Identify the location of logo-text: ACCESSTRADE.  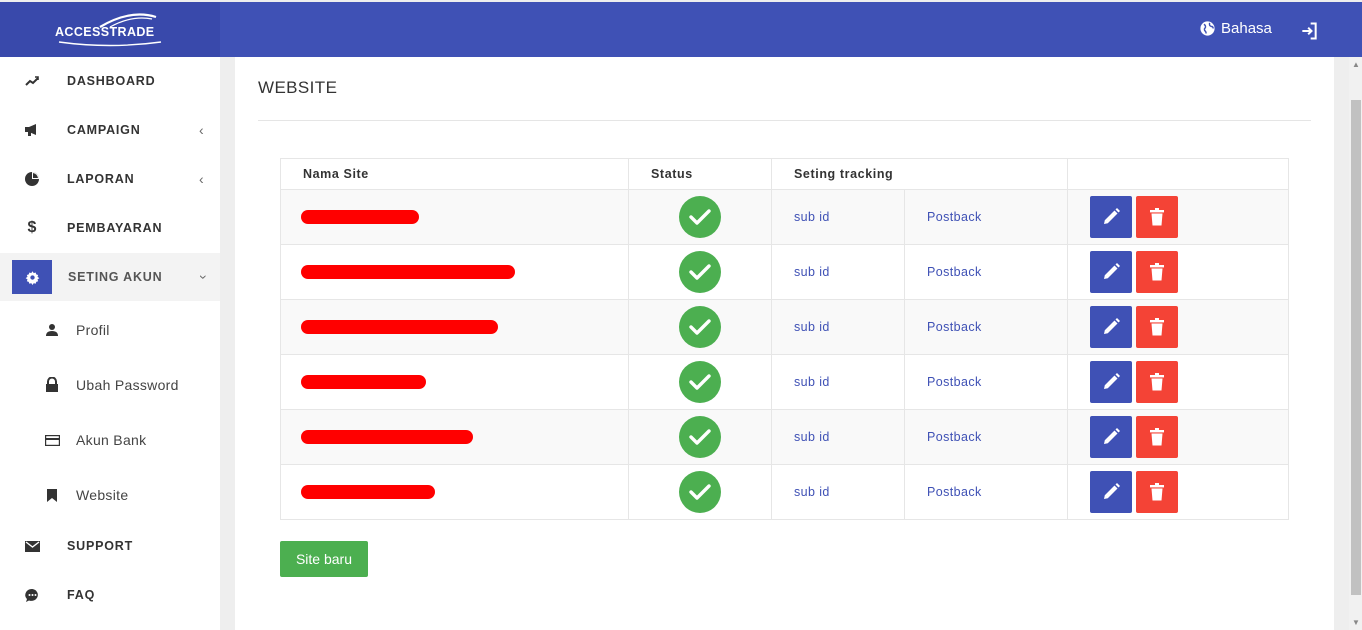
(105, 32).